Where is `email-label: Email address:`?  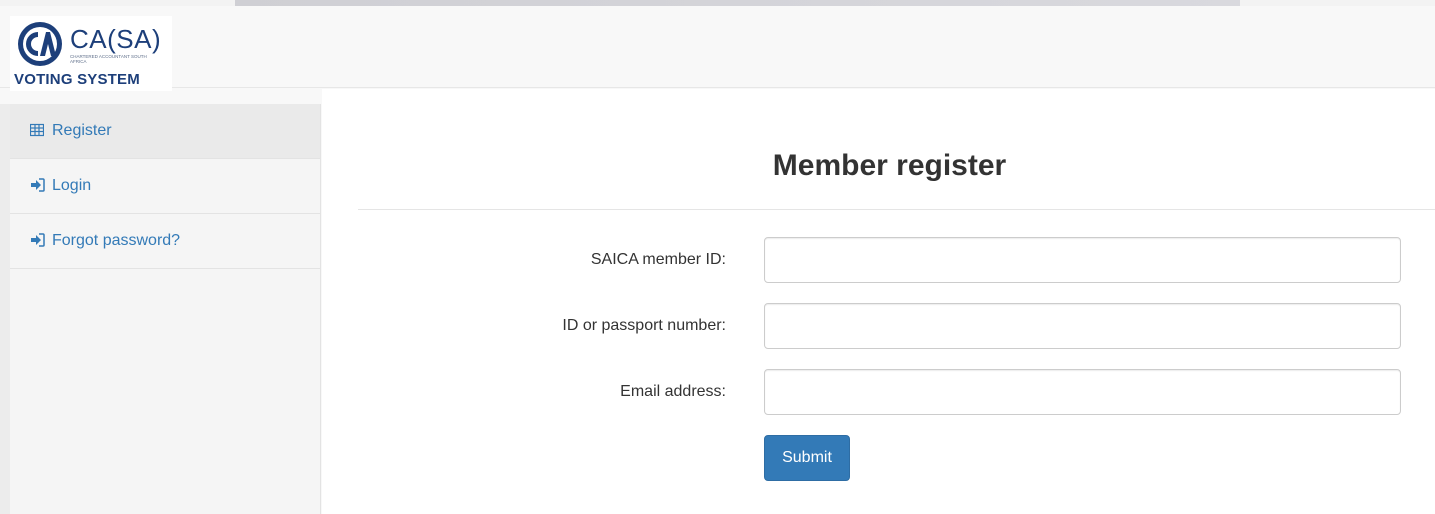
email-label: Email address: is located at coordinates (673, 391).